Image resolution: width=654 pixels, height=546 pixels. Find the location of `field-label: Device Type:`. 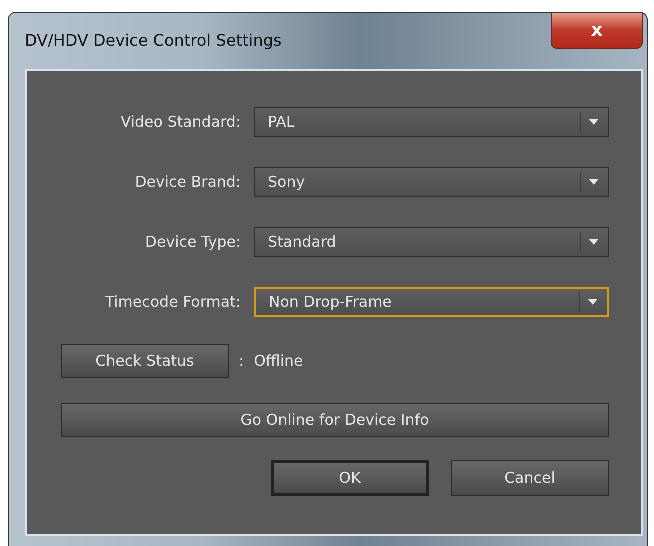

field-label: Device Type: is located at coordinates (193, 242).